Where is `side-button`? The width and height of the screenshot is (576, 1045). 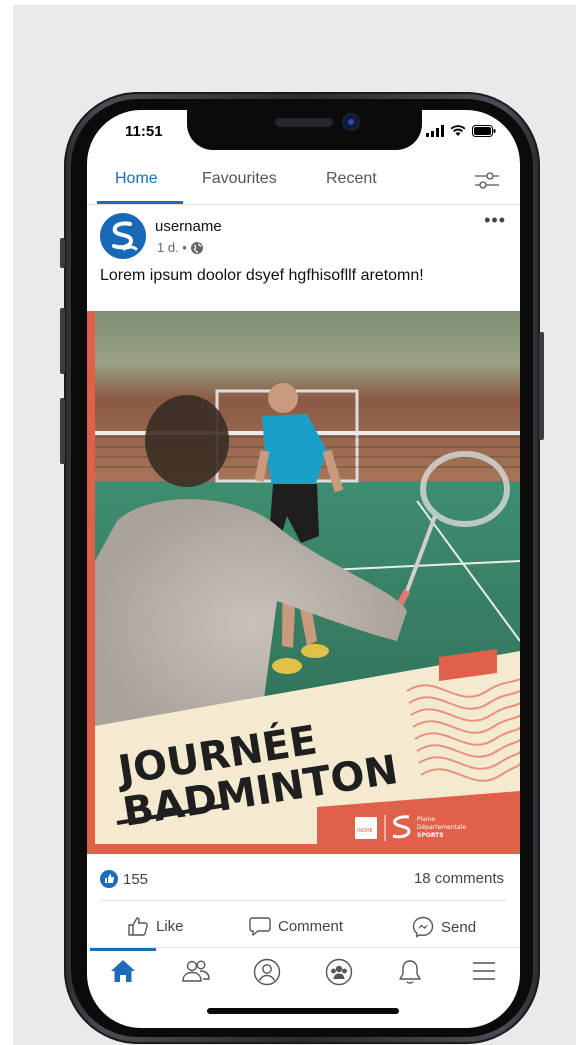 side-button is located at coordinates (541, 386).